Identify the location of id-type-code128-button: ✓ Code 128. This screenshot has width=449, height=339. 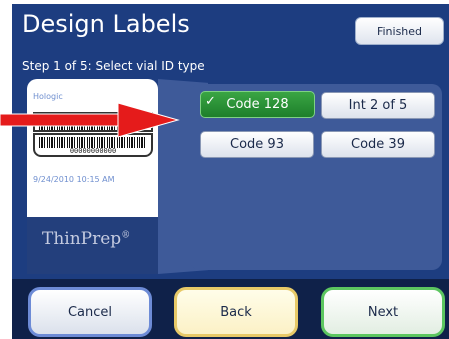
(257, 104).